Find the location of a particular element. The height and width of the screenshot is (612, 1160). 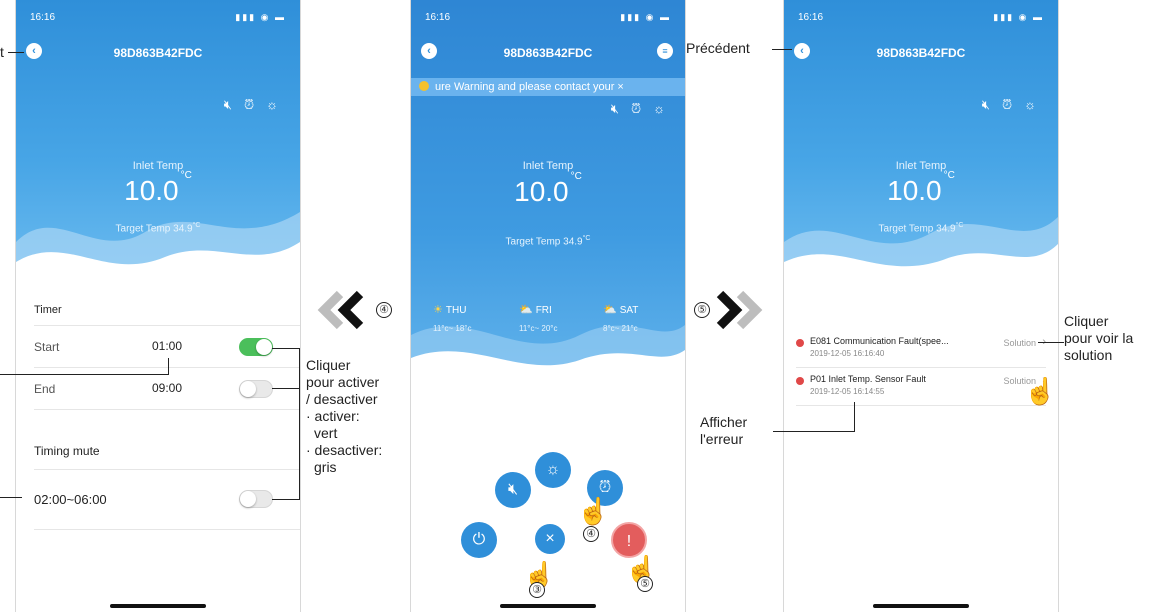

annotation-precedent: Précédent is located at coordinates (718, 48).